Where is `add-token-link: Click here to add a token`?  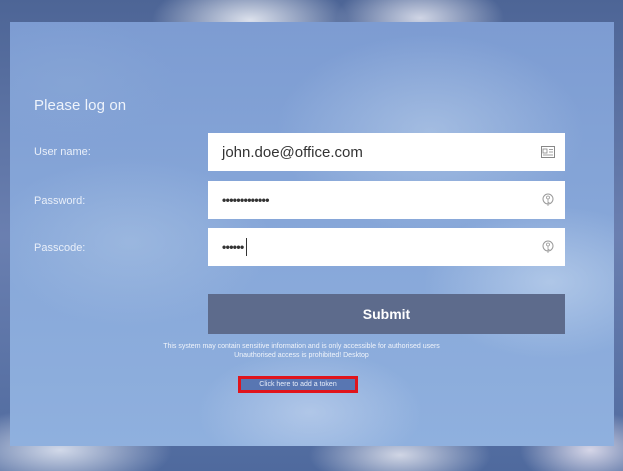
add-token-link: Click here to add a token is located at coordinates (298, 384).